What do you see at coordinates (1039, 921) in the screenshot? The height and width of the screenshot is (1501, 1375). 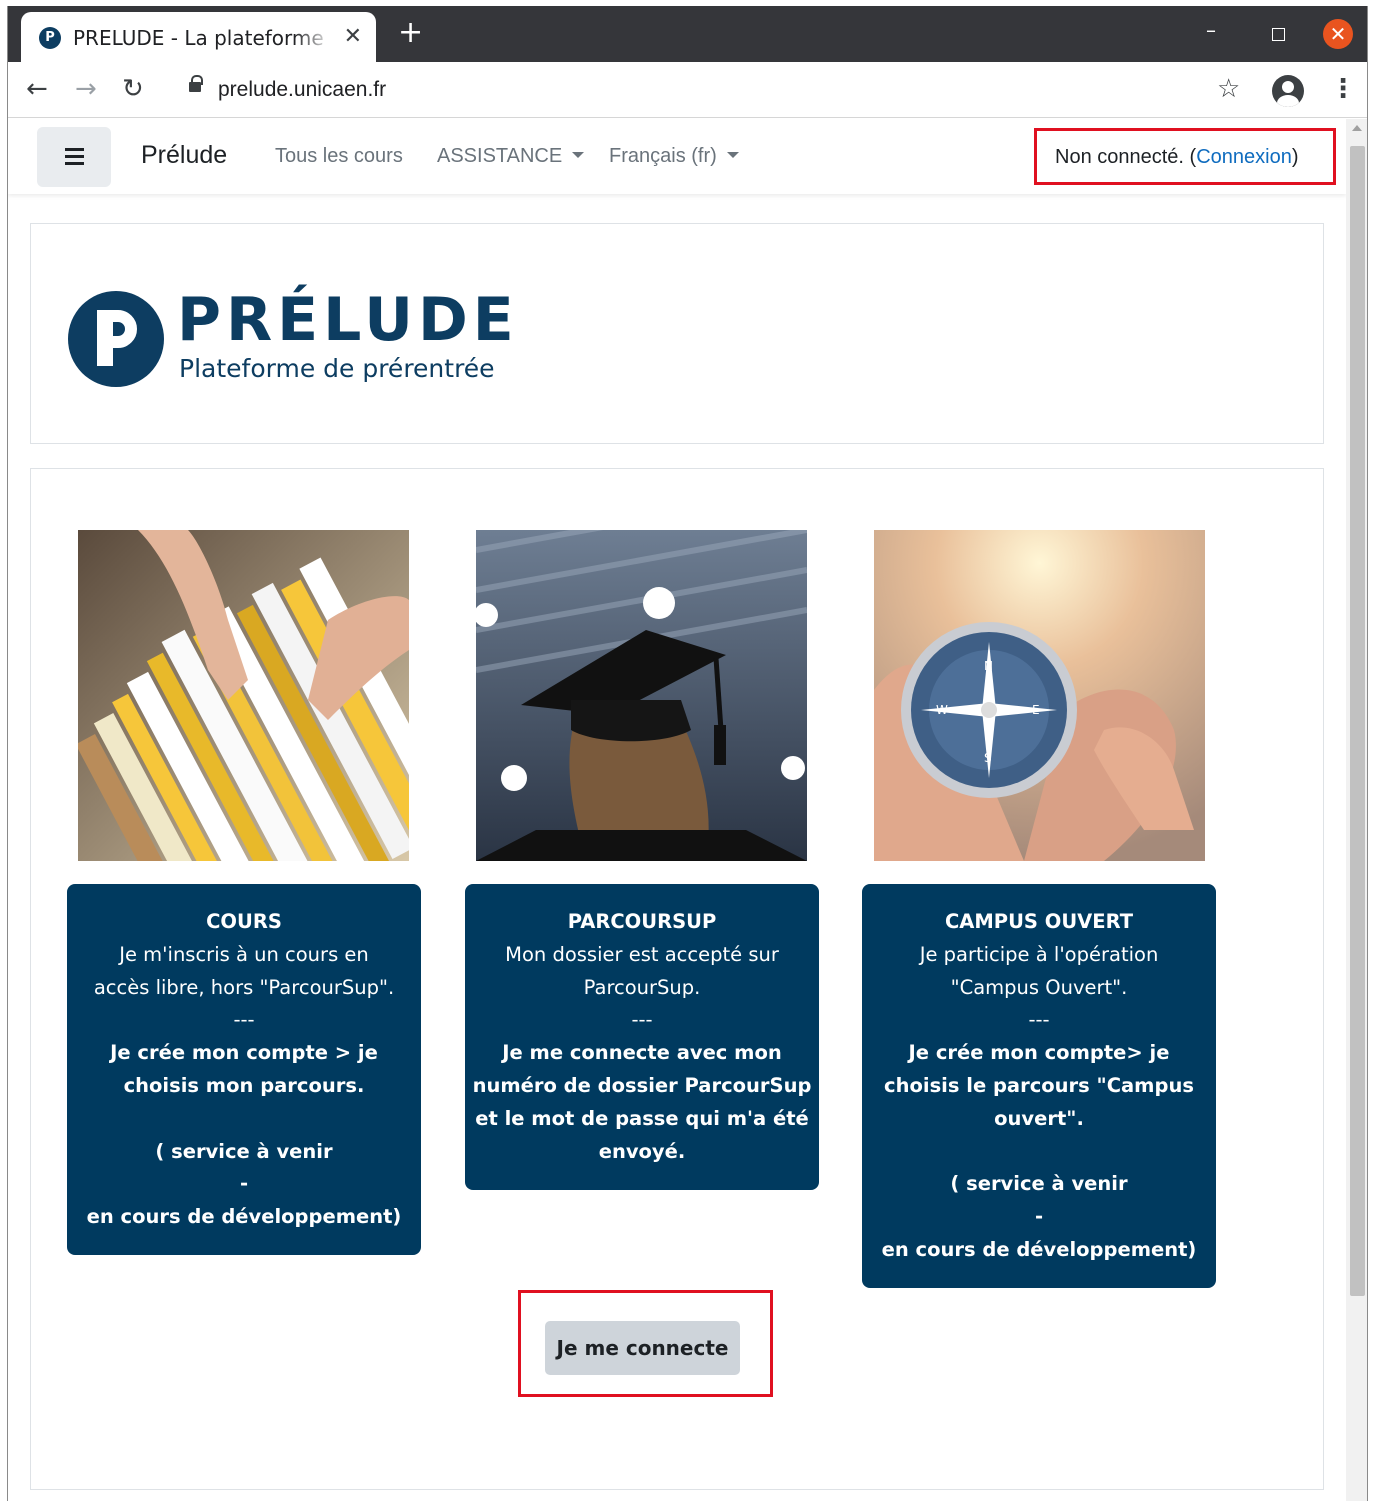 I see `tile-title: CAMPUS OUVERT` at bounding box center [1039, 921].